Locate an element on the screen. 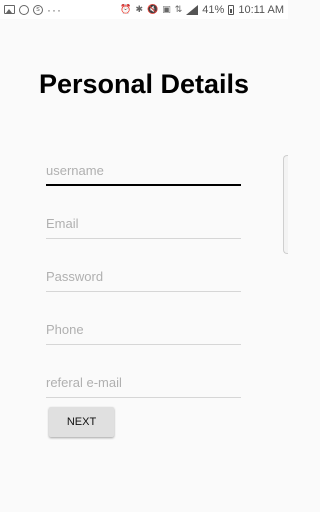 The height and width of the screenshot is (512, 320). signal-icon is located at coordinates (192, 9).